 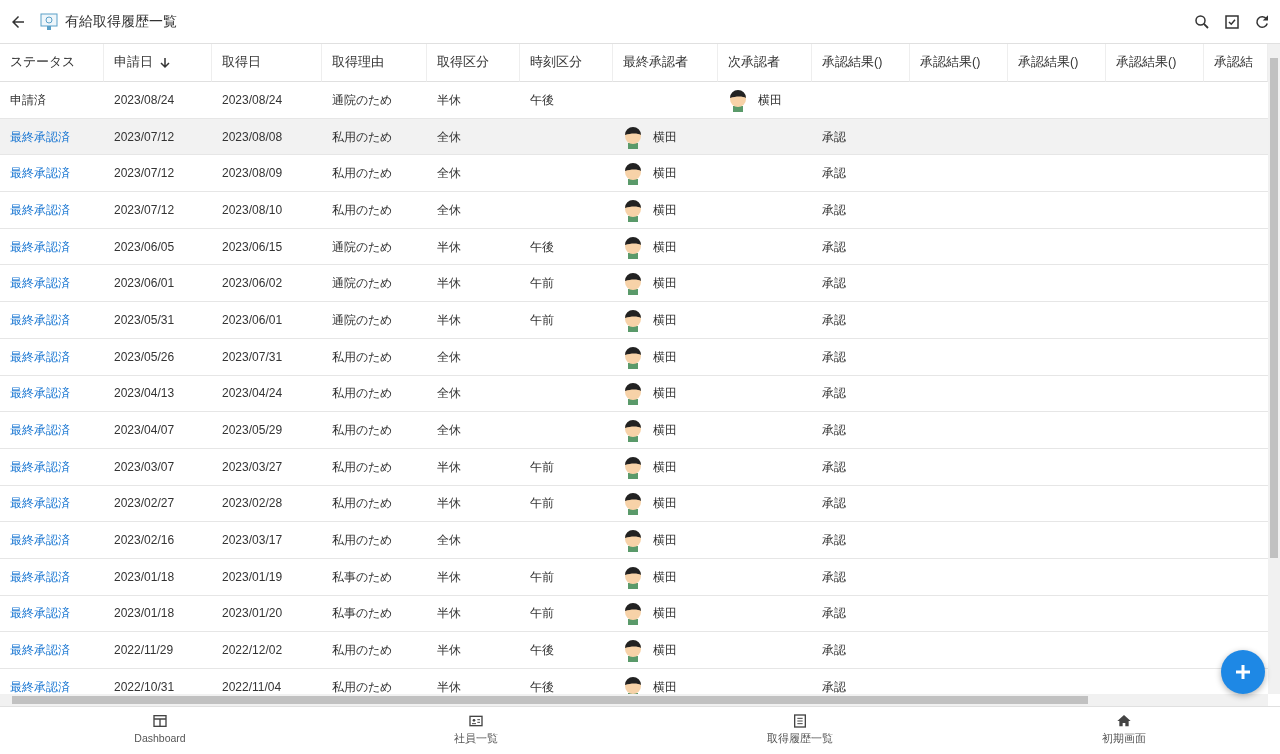 What do you see at coordinates (252, 614) in the screenshot?
I see `table-cell-text: 2023/01/20` at bounding box center [252, 614].